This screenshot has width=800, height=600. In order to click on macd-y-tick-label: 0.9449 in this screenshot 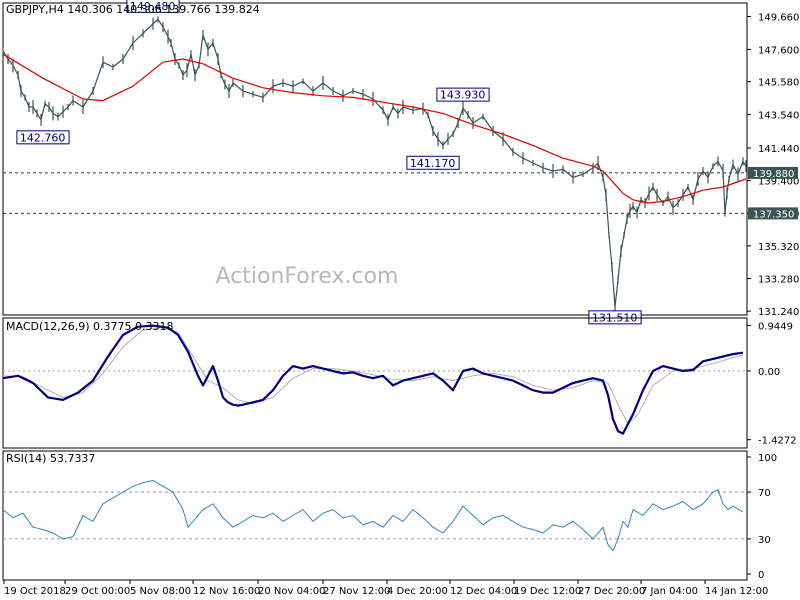, I will do `click(775, 326)`.